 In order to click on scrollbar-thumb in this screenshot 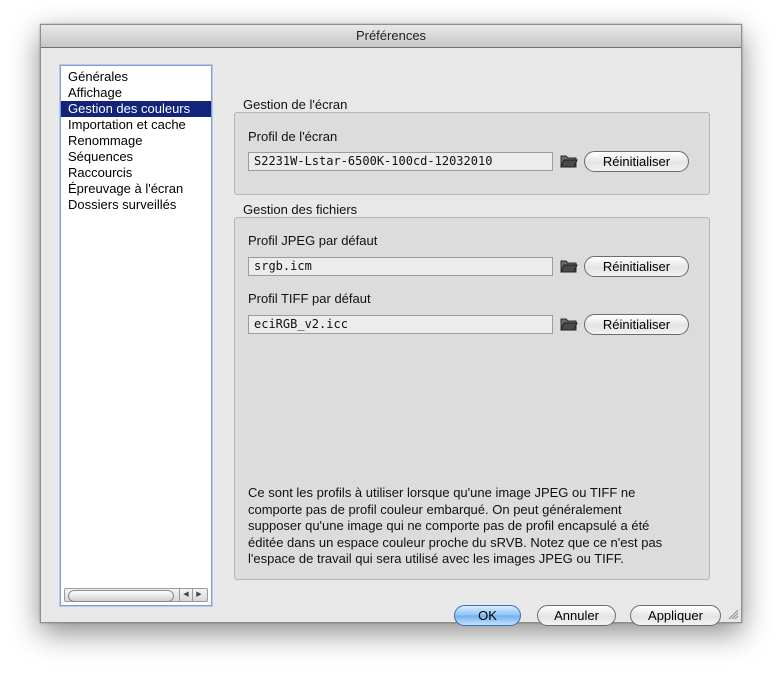, I will do `click(121, 596)`.